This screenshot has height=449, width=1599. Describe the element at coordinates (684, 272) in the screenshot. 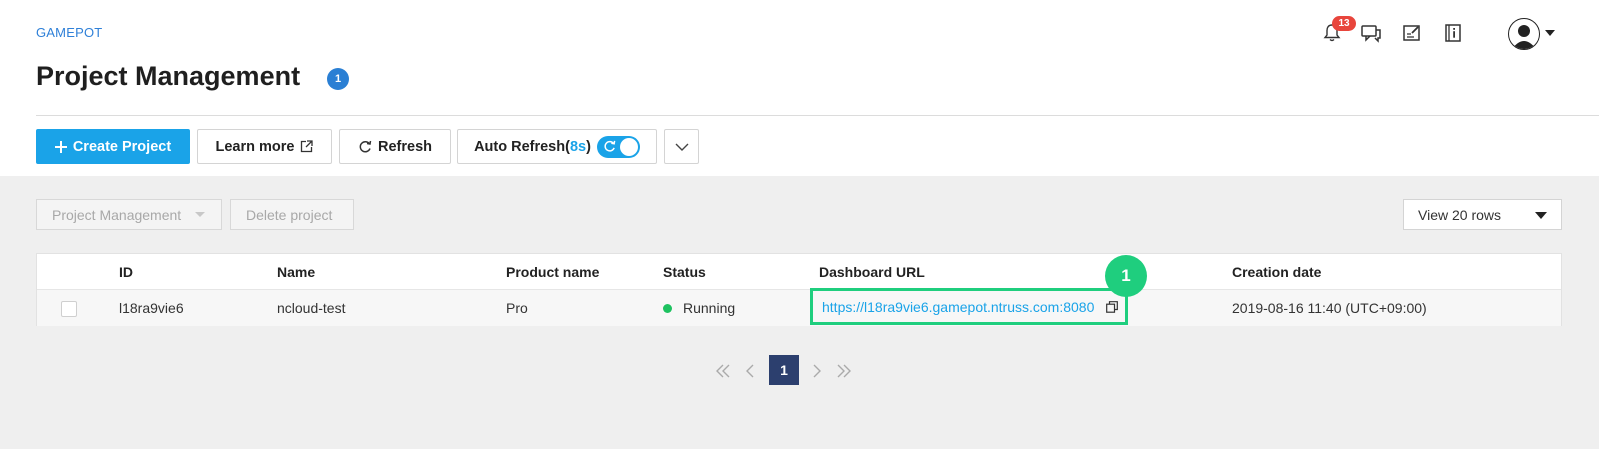

I see `col-status: Status` at that location.